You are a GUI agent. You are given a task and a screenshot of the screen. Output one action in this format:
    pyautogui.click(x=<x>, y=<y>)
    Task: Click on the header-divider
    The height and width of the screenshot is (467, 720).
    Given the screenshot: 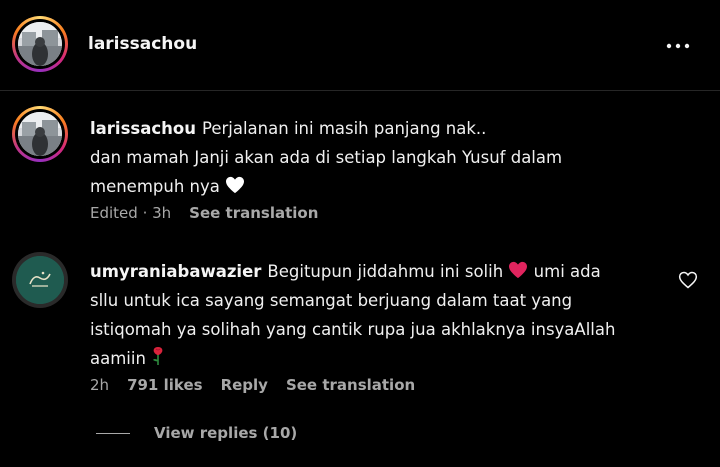 What is the action you would take?
    pyautogui.click(x=360, y=90)
    